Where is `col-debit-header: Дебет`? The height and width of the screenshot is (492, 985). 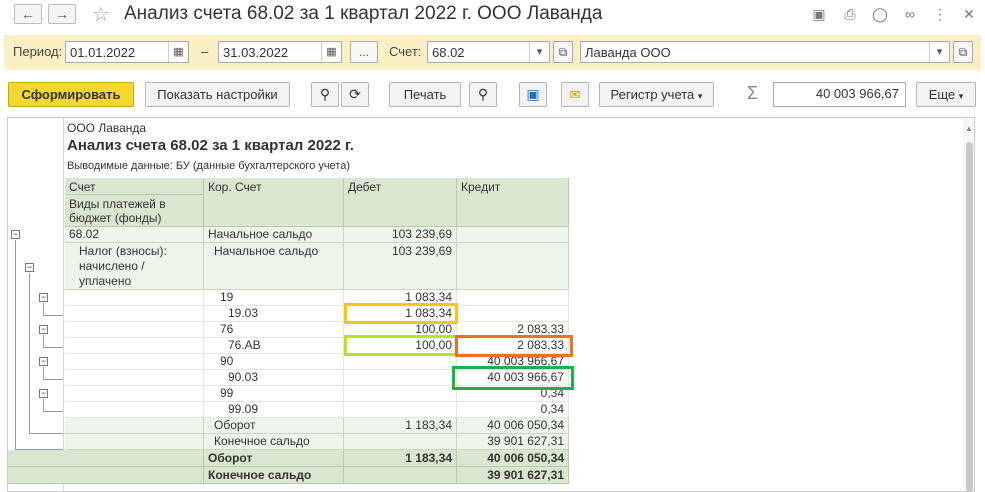 col-debit-header: Дебет is located at coordinates (400, 202).